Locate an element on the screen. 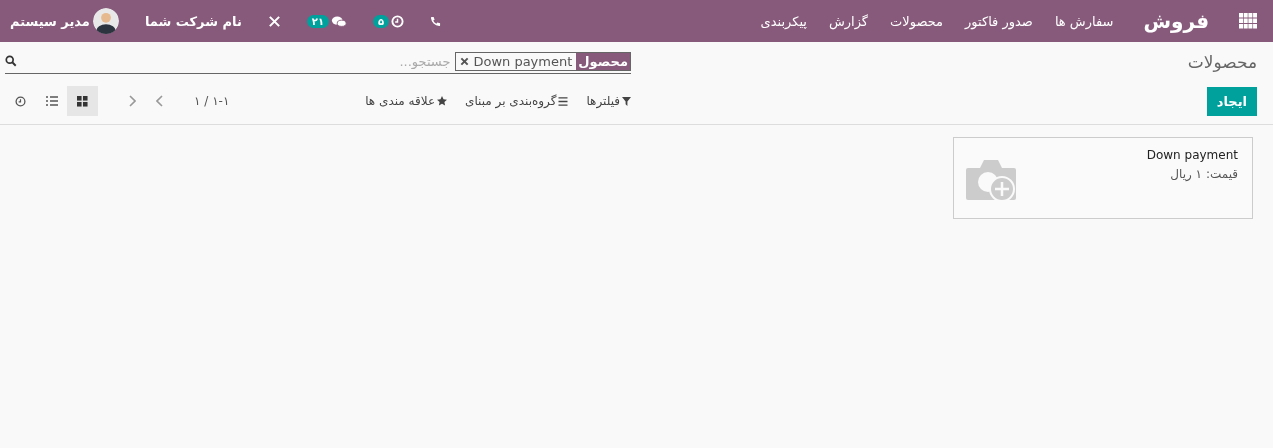 The image size is (1273, 448). facet-label: محصول is located at coordinates (603, 61).